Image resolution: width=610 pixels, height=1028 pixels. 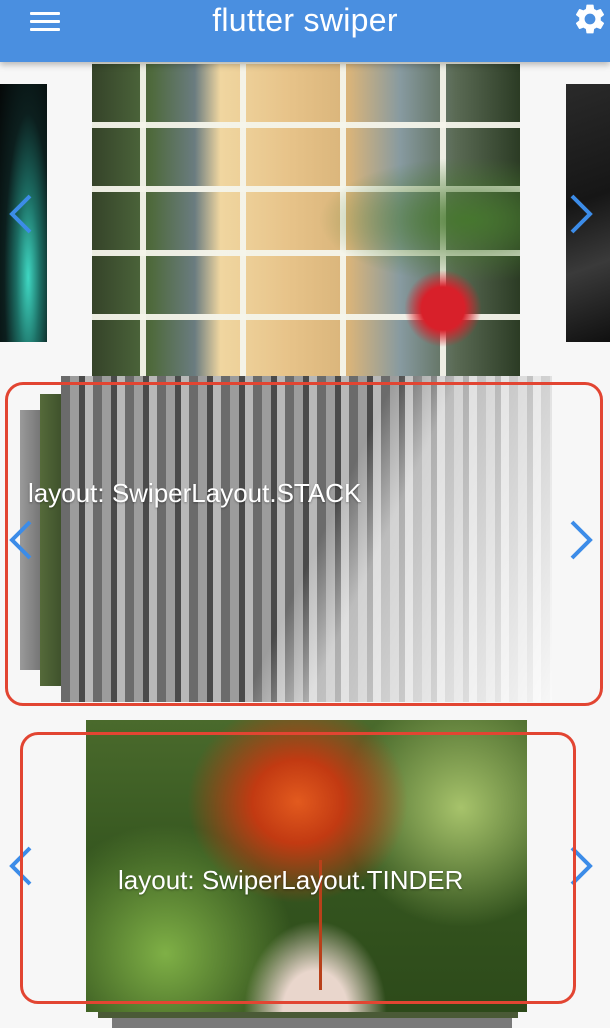 What do you see at coordinates (195, 493) in the screenshot?
I see `stack-layout-label: layout: SwiperLayout.STACK` at bounding box center [195, 493].